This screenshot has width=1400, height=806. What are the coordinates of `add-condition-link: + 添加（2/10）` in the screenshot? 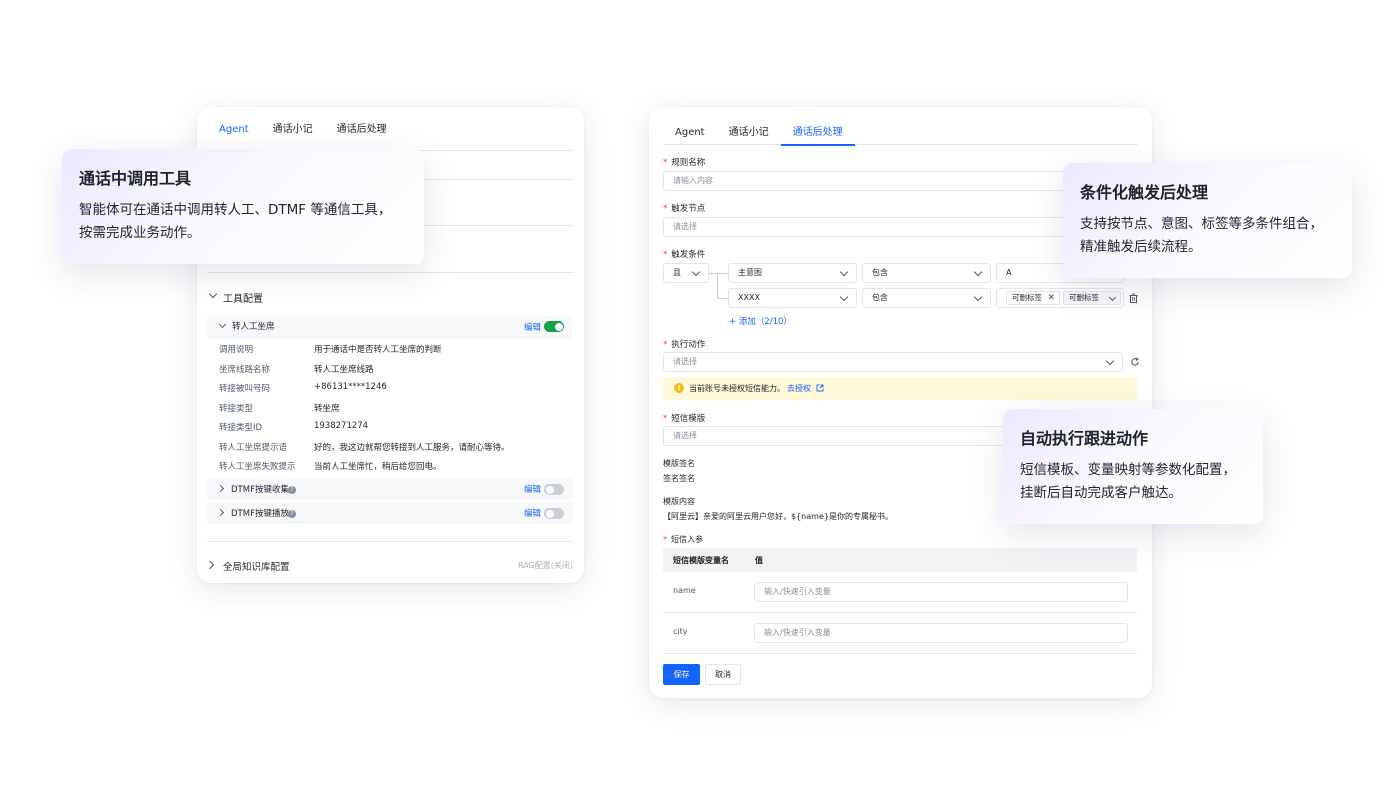 It's located at (760, 321).